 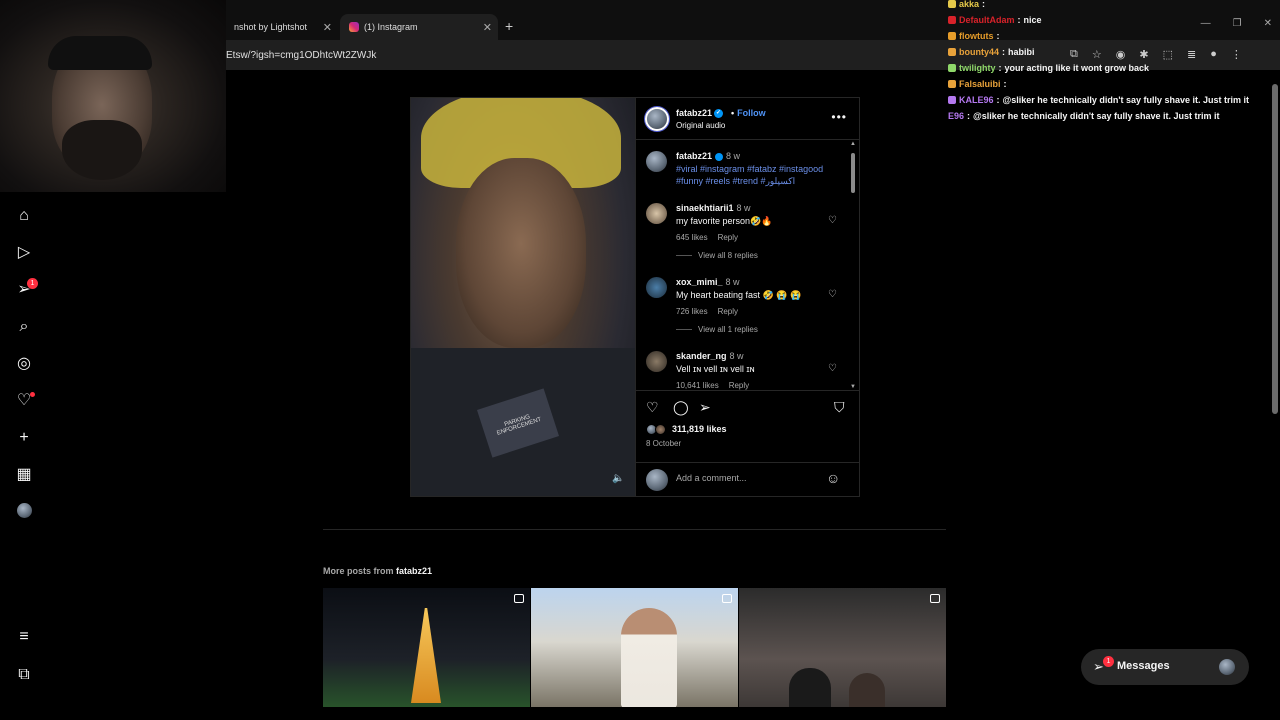 I want to click on comment-username: xox_mimi_ 8 w, so click(x=708, y=282).